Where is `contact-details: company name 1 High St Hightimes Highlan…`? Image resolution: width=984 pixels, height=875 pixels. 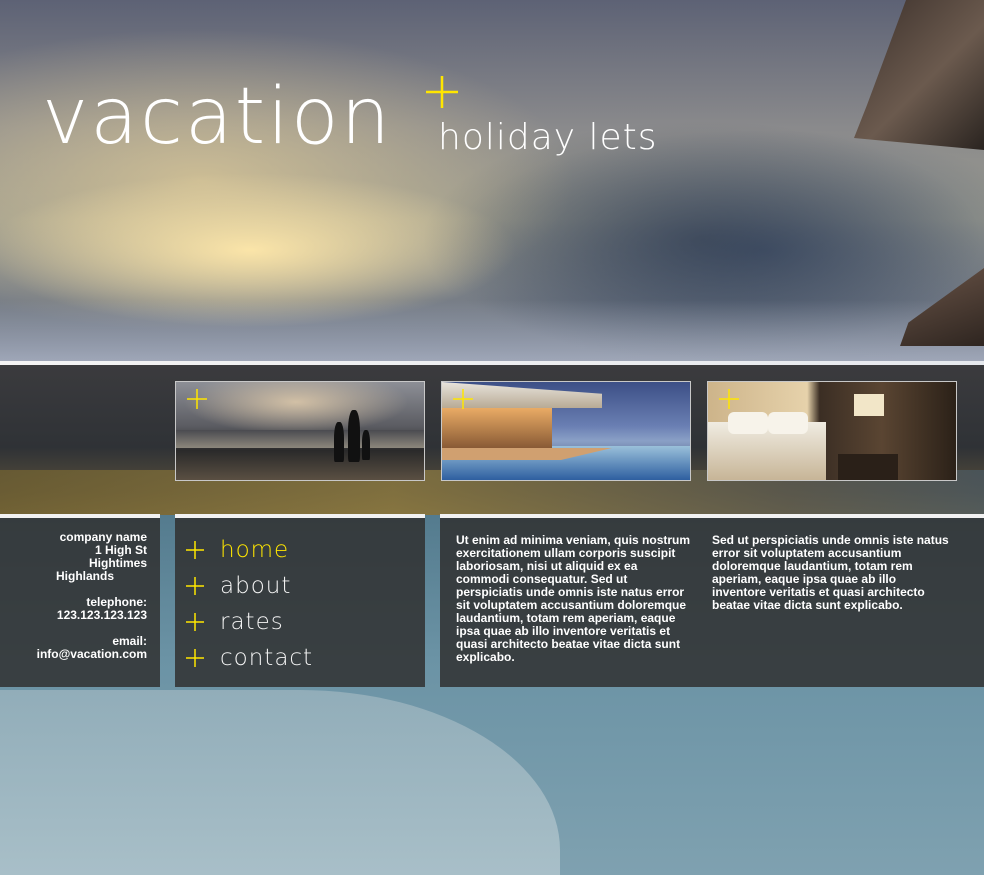 contact-details: company name 1 High St Hightimes Highlan… is located at coordinates (92, 596).